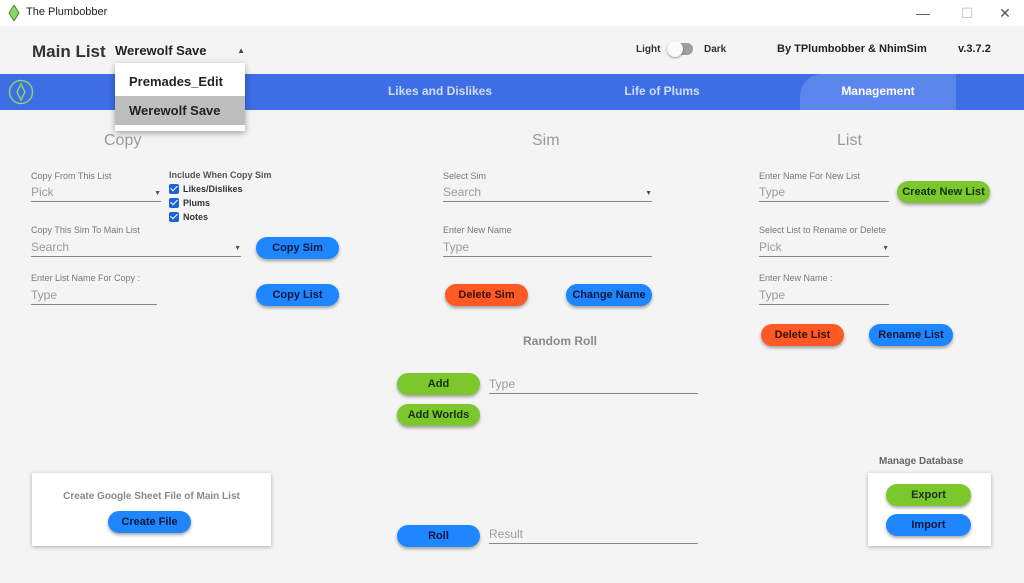 The image size is (1024, 583). I want to click on include-label: Include When Copy Sim, so click(220, 175).